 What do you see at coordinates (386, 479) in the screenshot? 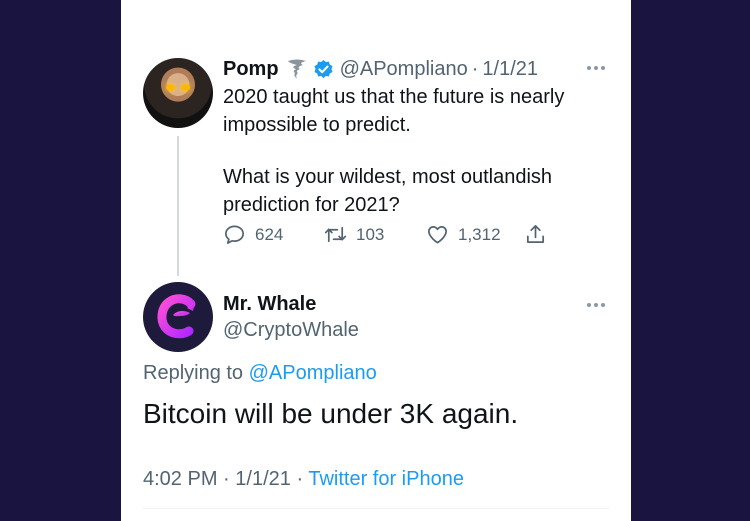
I see `tweet-source-link: Twitter for iPhone` at bounding box center [386, 479].